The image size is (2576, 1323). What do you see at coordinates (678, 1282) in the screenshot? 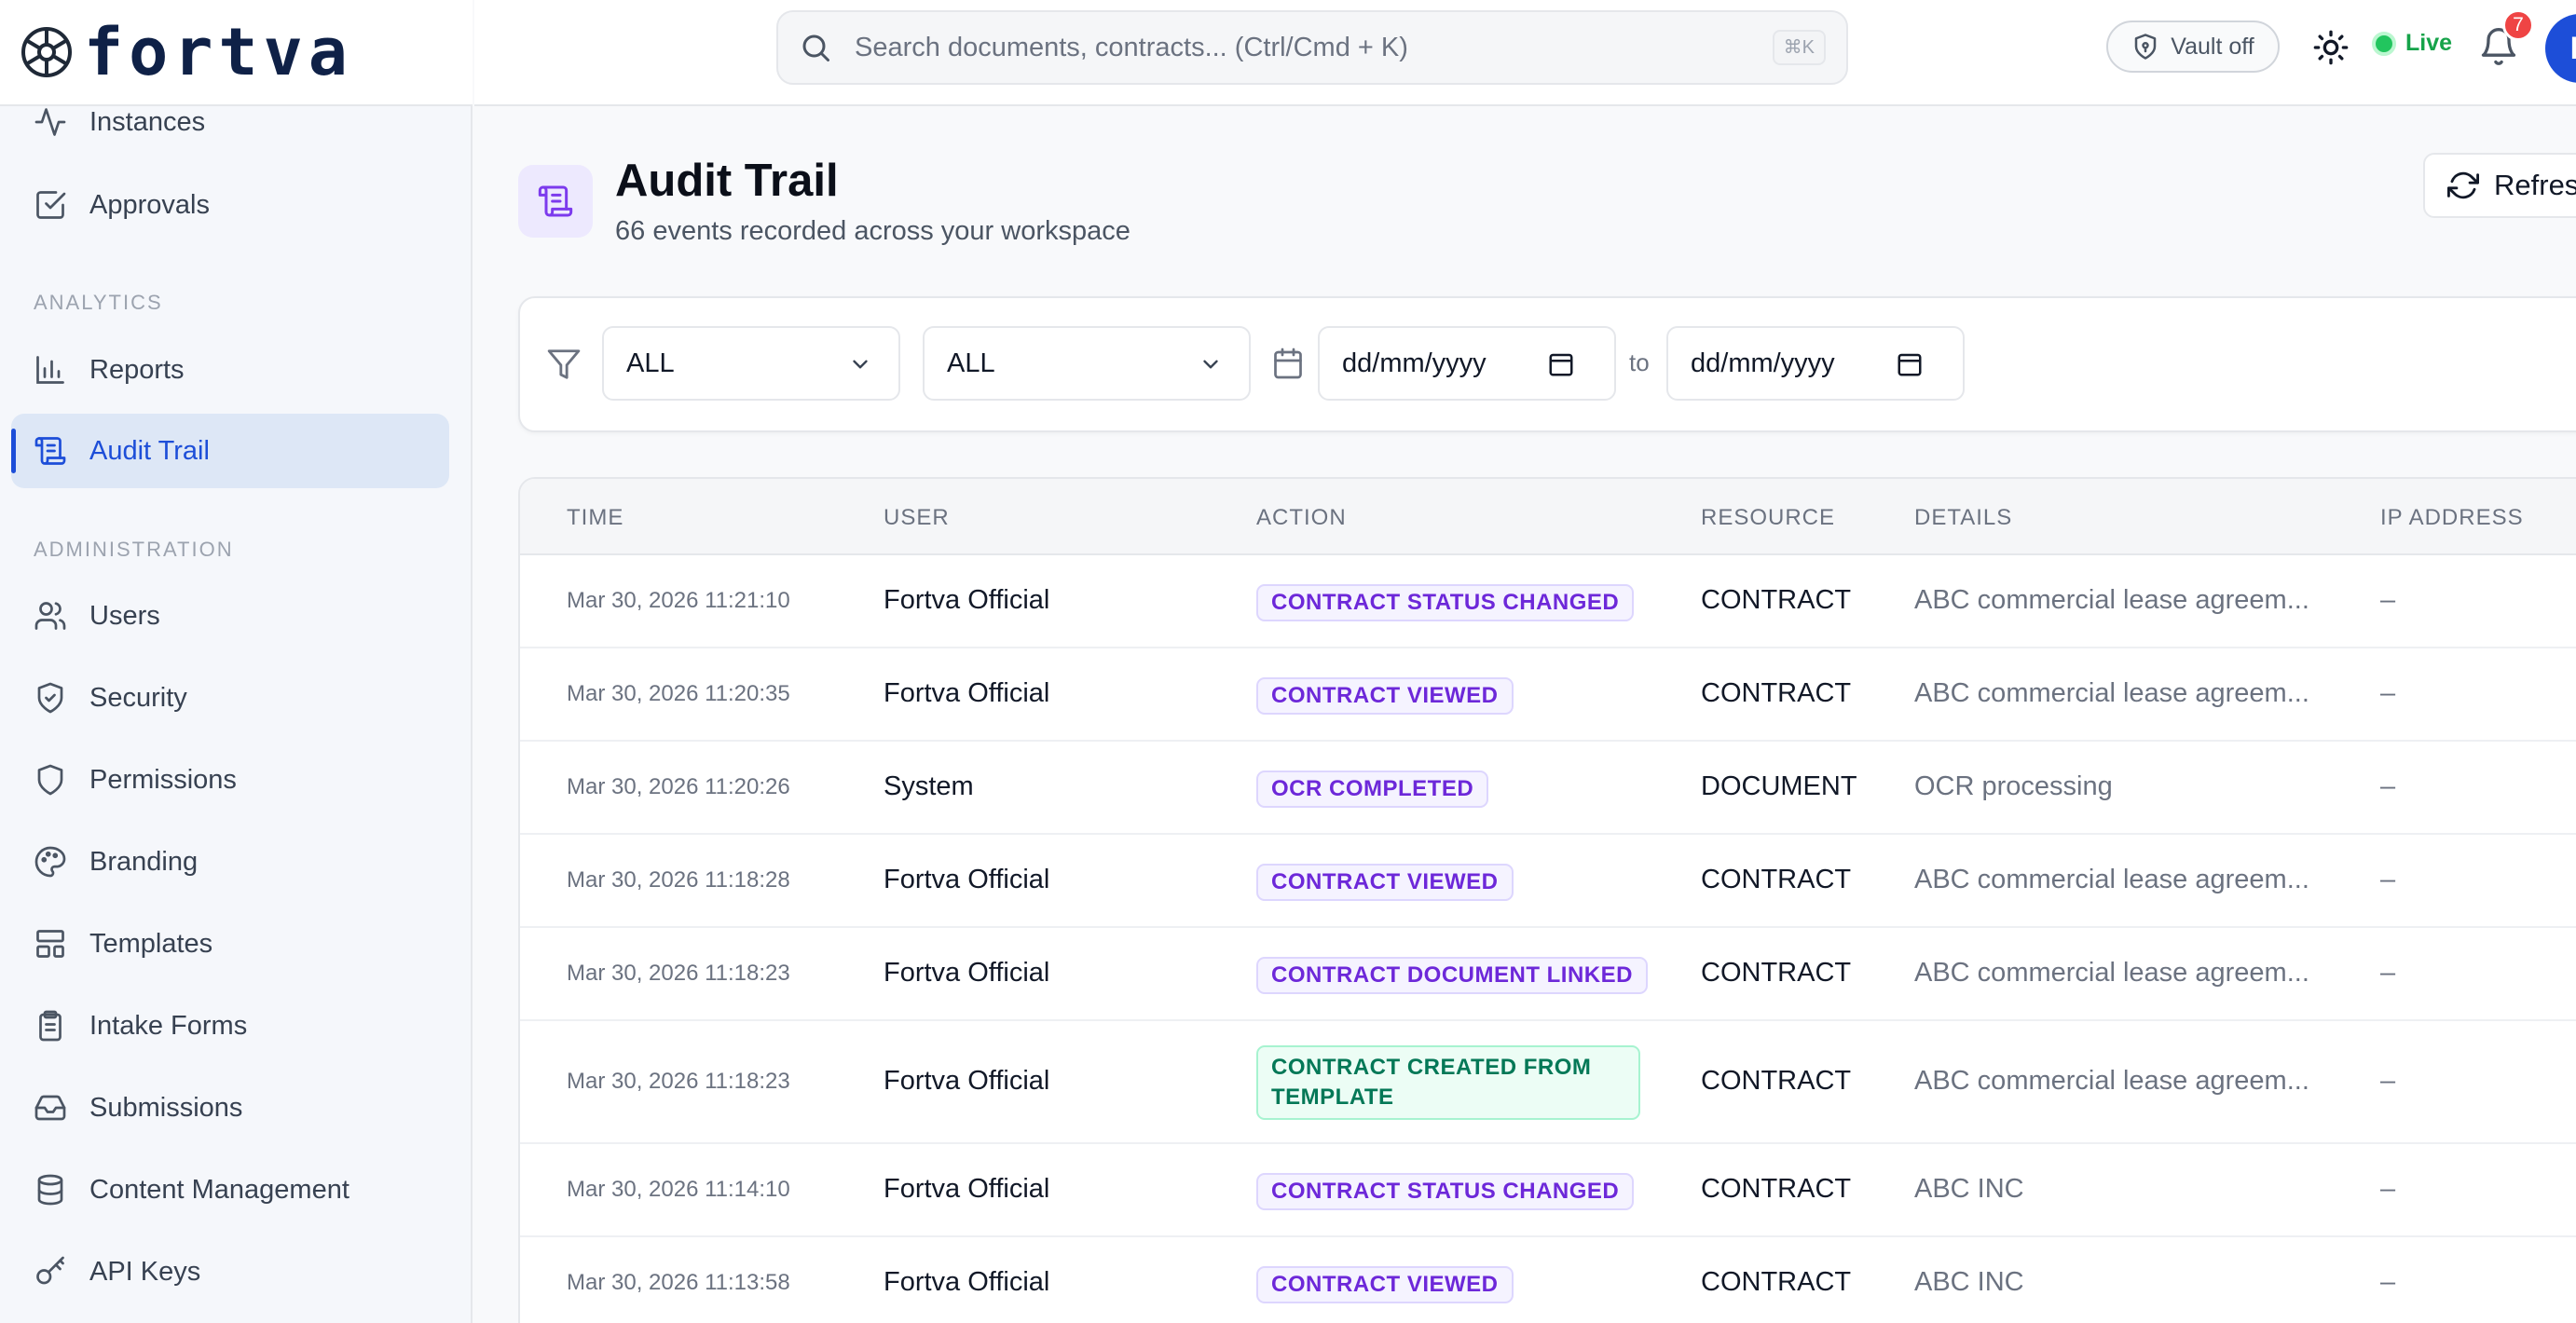
I see `cell-time: Mar 30, 2026 11:13:58` at bounding box center [678, 1282].